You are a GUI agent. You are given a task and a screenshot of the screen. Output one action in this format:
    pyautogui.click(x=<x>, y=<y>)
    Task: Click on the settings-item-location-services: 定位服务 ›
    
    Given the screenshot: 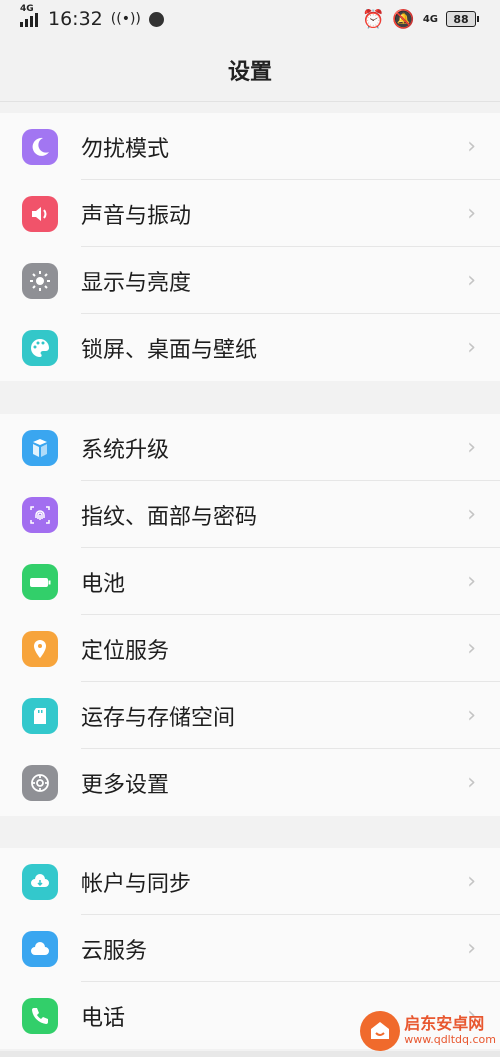 What is the action you would take?
    pyautogui.click(x=250, y=648)
    